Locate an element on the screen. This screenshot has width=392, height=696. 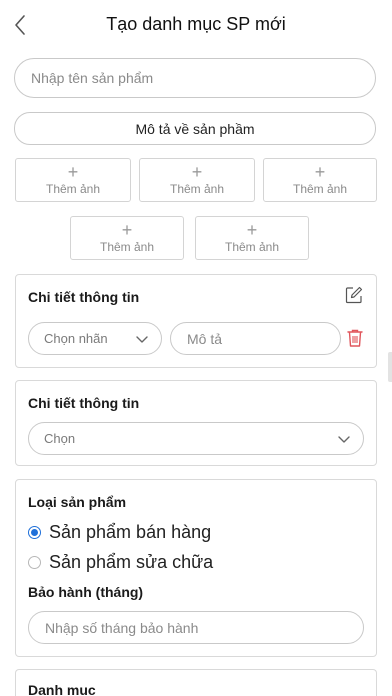
category-title: Danh mục is located at coordinates (62, 689).